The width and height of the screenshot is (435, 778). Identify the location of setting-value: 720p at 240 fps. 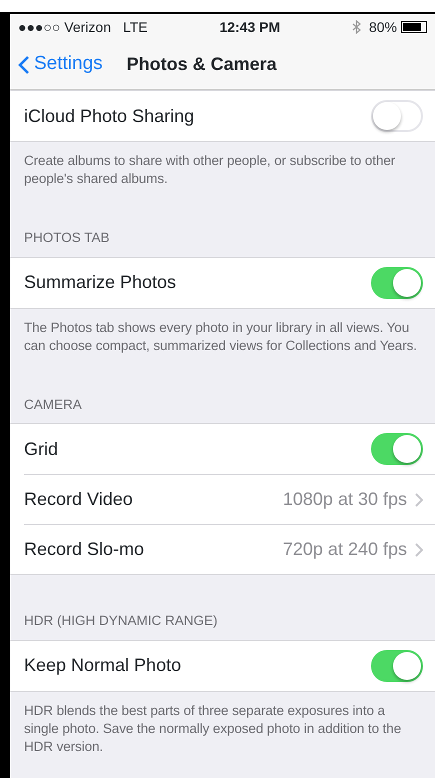
(344, 550).